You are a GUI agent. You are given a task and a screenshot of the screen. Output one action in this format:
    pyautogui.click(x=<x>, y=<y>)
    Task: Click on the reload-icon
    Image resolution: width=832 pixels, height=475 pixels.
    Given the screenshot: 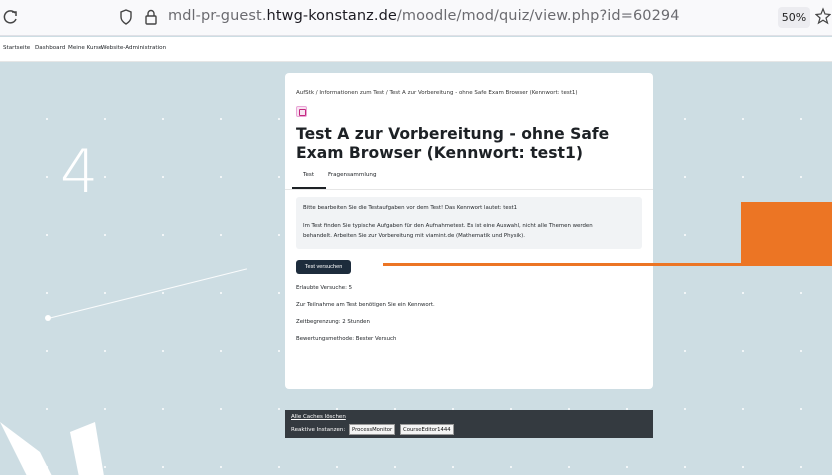 What is the action you would take?
    pyautogui.click(x=11, y=17)
    